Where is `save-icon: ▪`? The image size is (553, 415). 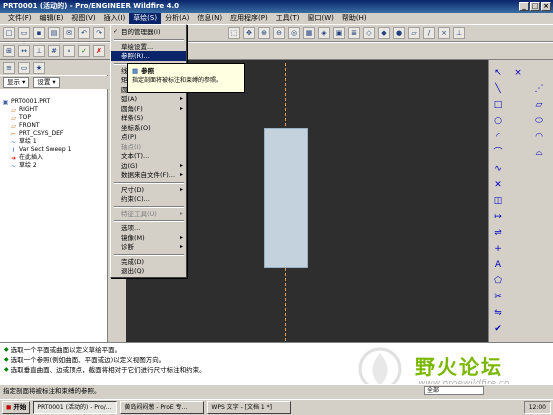
save-icon: ▪ is located at coordinates (39, 33).